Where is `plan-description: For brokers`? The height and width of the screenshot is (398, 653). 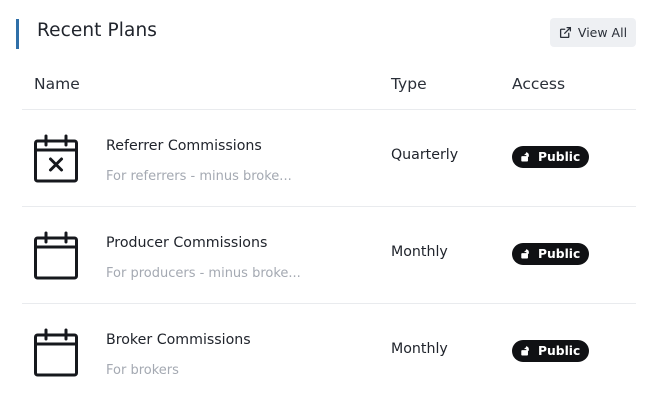
plan-description: For brokers is located at coordinates (142, 370).